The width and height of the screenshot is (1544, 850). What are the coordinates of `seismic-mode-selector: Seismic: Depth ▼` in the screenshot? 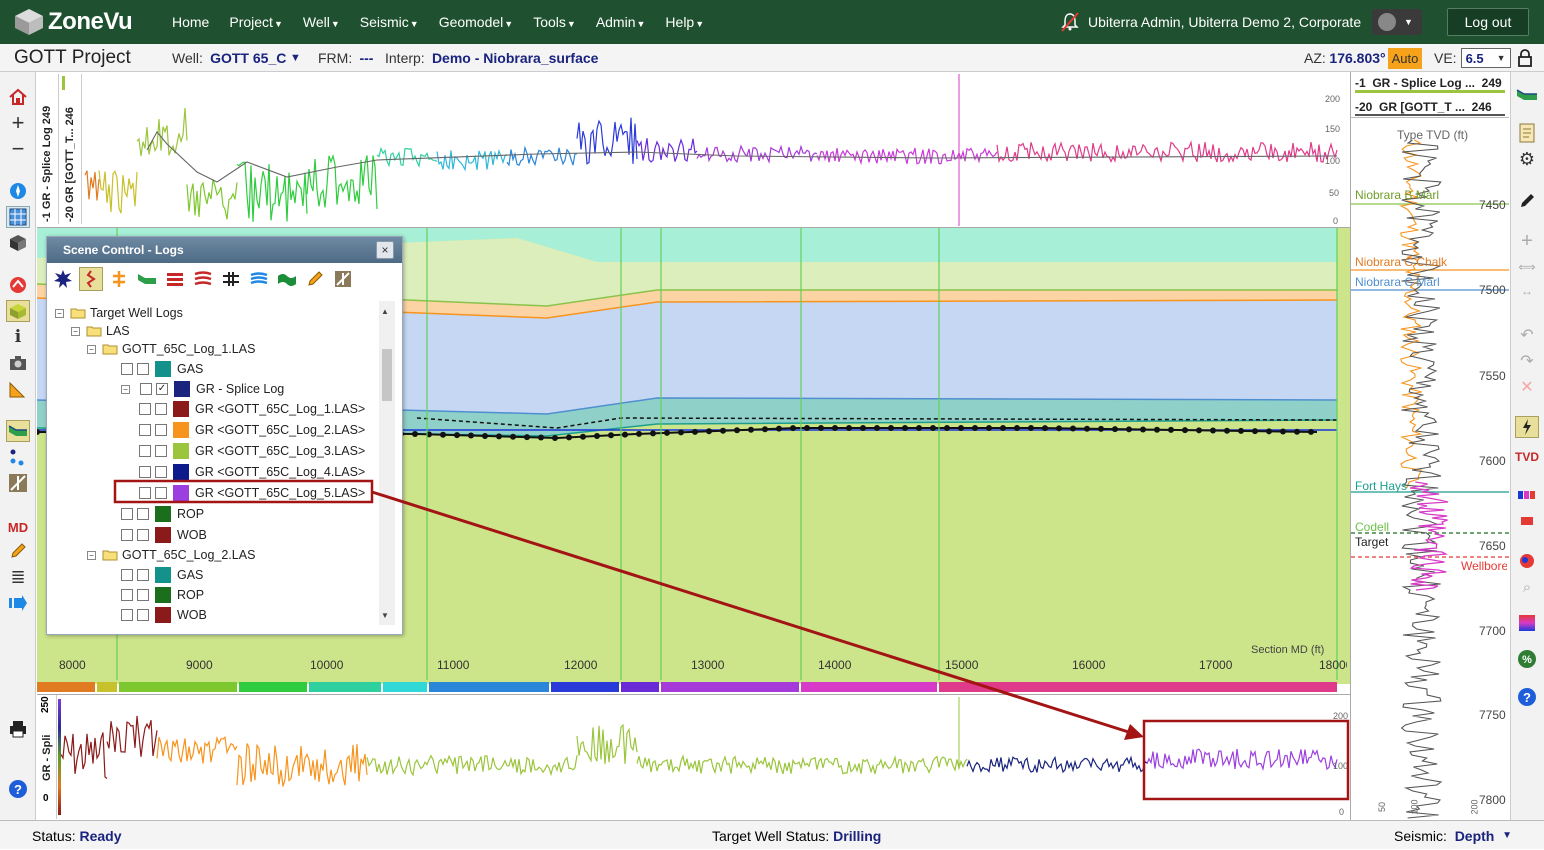 It's located at (1453, 835).